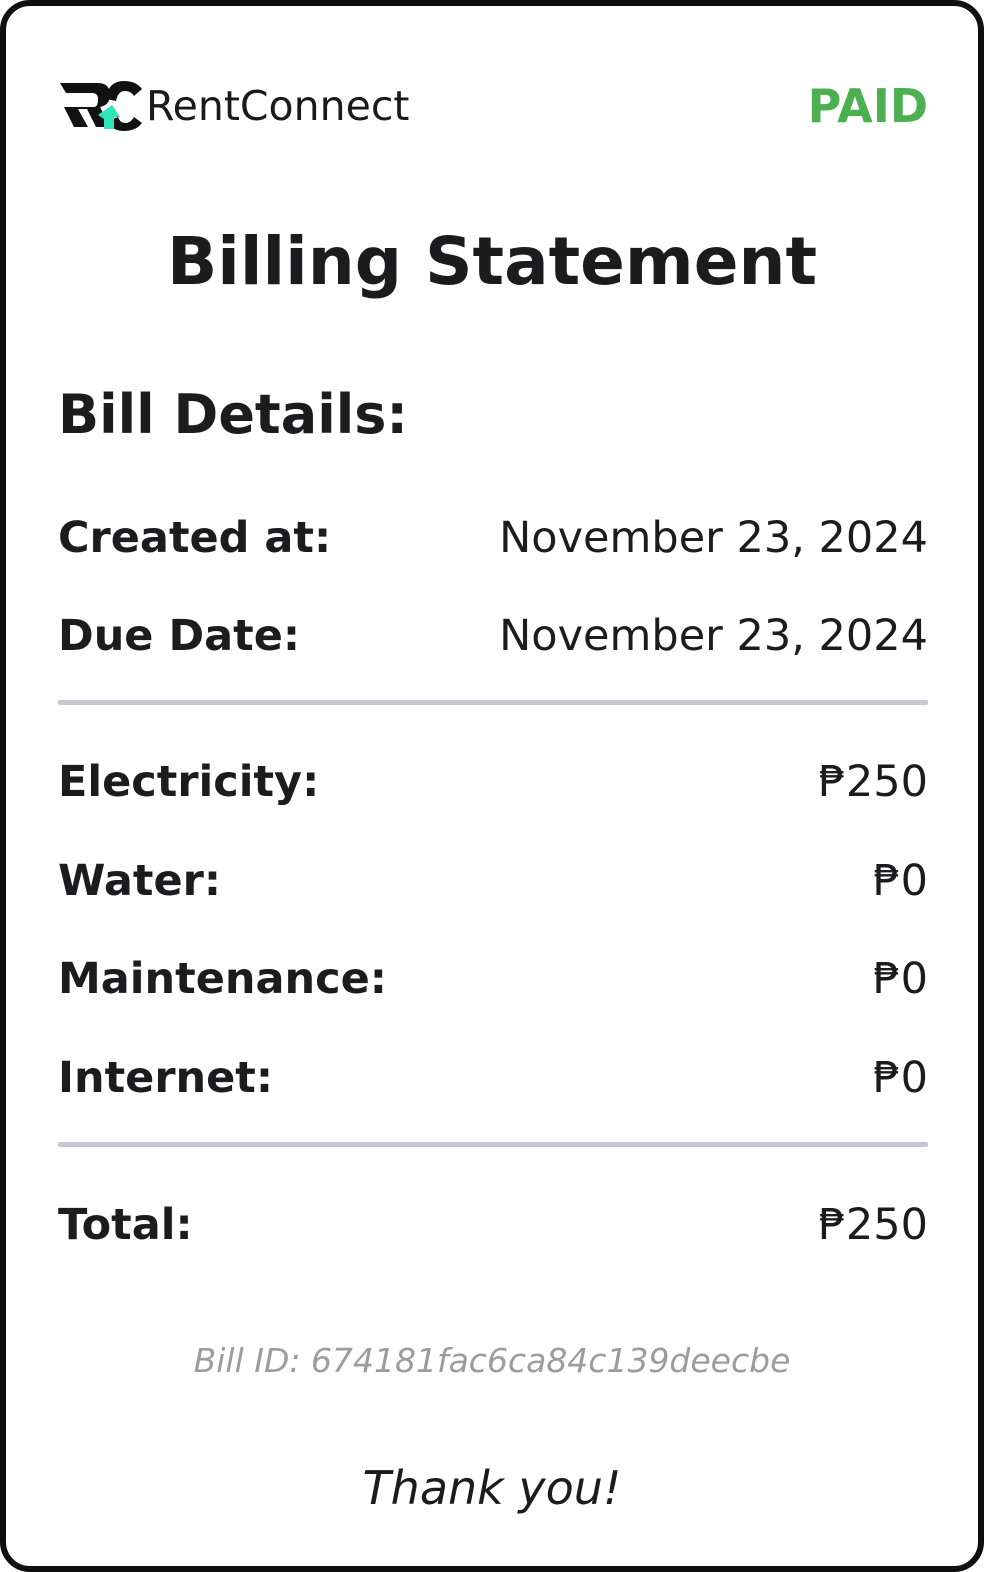 The height and width of the screenshot is (1572, 984). What do you see at coordinates (492, 1360) in the screenshot?
I see `bill-id: Bill ID: 674181fac6ca84c139deecbe` at bounding box center [492, 1360].